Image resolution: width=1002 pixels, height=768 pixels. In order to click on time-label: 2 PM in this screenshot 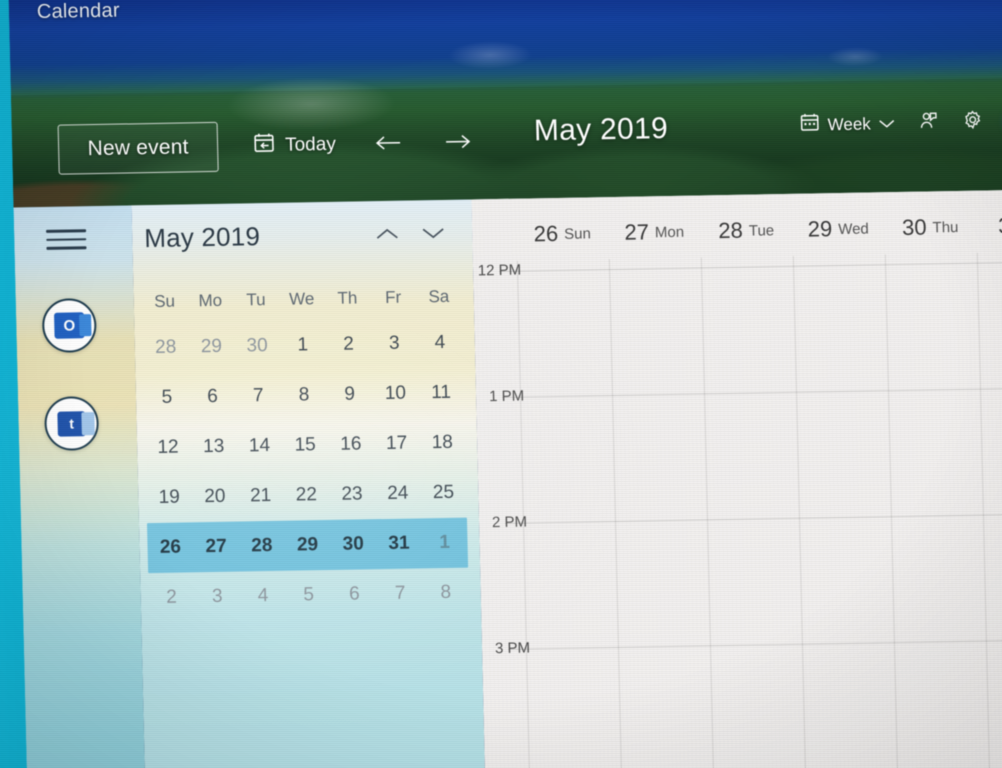, I will do `click(509, 522)`.